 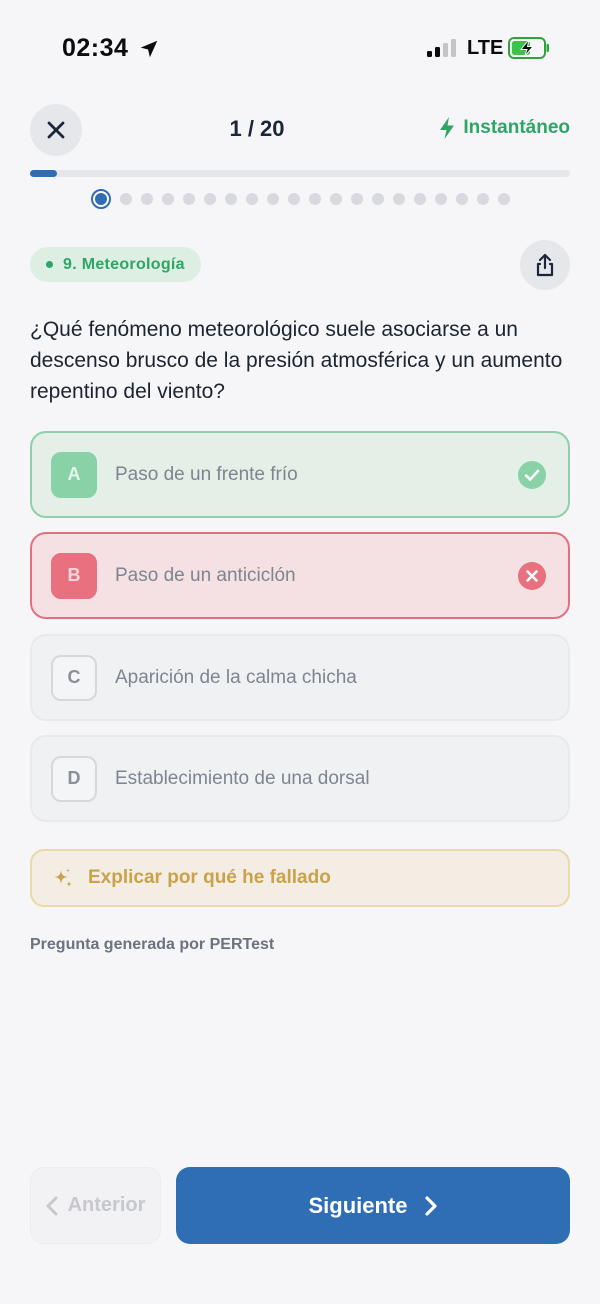 What do you see at coordinates (52, 1205) in the screenshot?
I see `chevron-left-icon` at bounding box center [52, 1205].